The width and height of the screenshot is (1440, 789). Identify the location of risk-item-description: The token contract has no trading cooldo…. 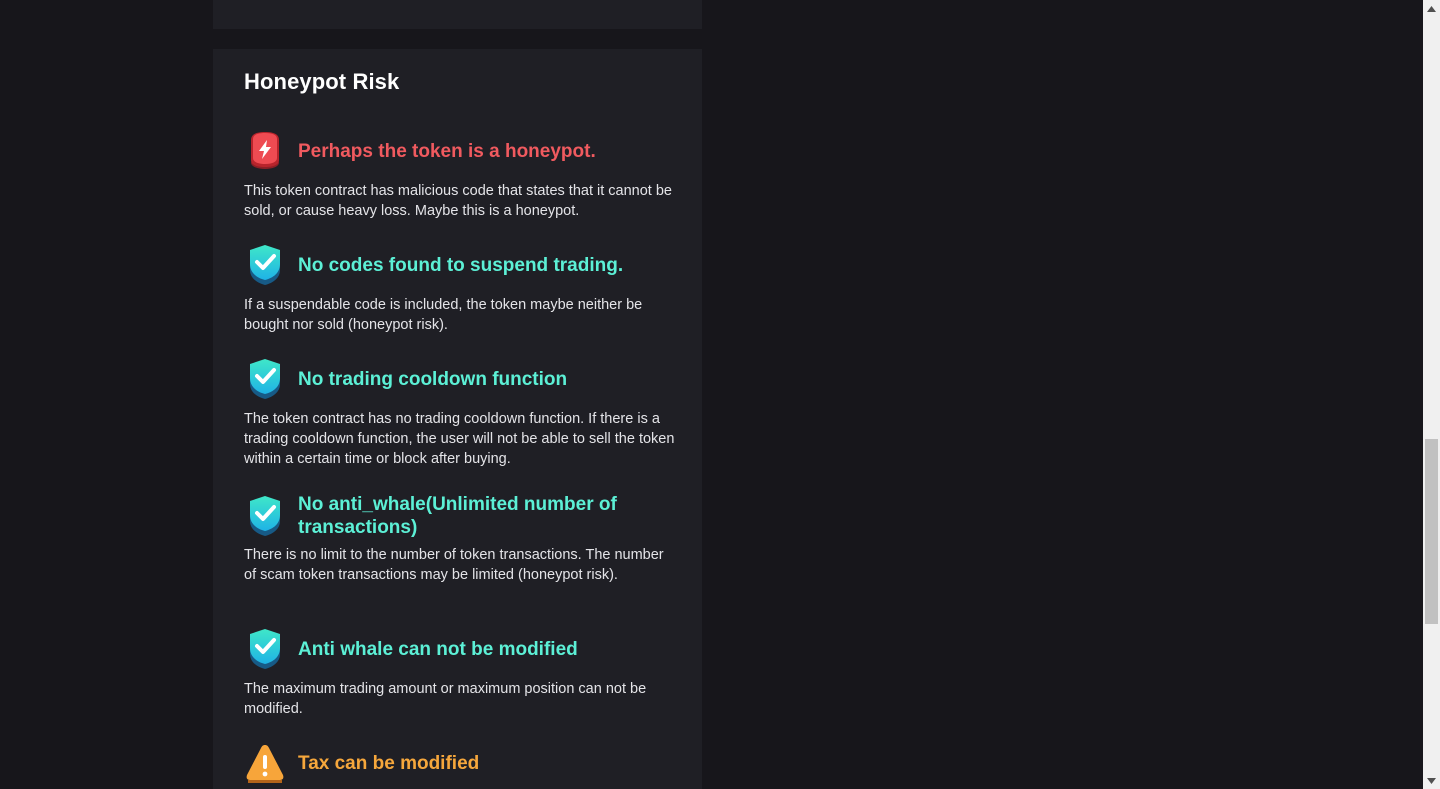
(459, 439).